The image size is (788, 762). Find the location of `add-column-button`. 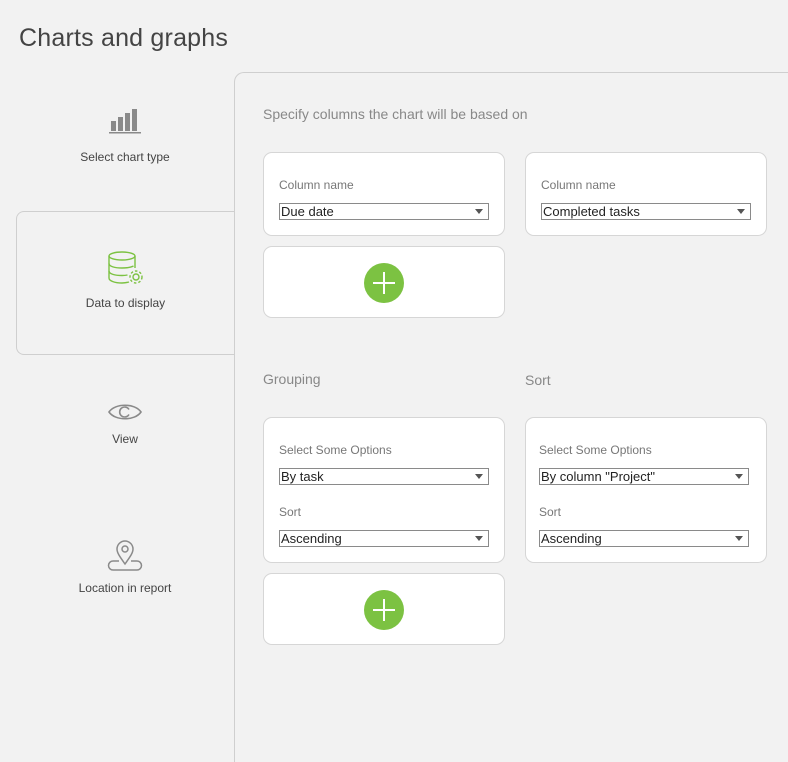

add-column-button is located at coordinates (384, 283).